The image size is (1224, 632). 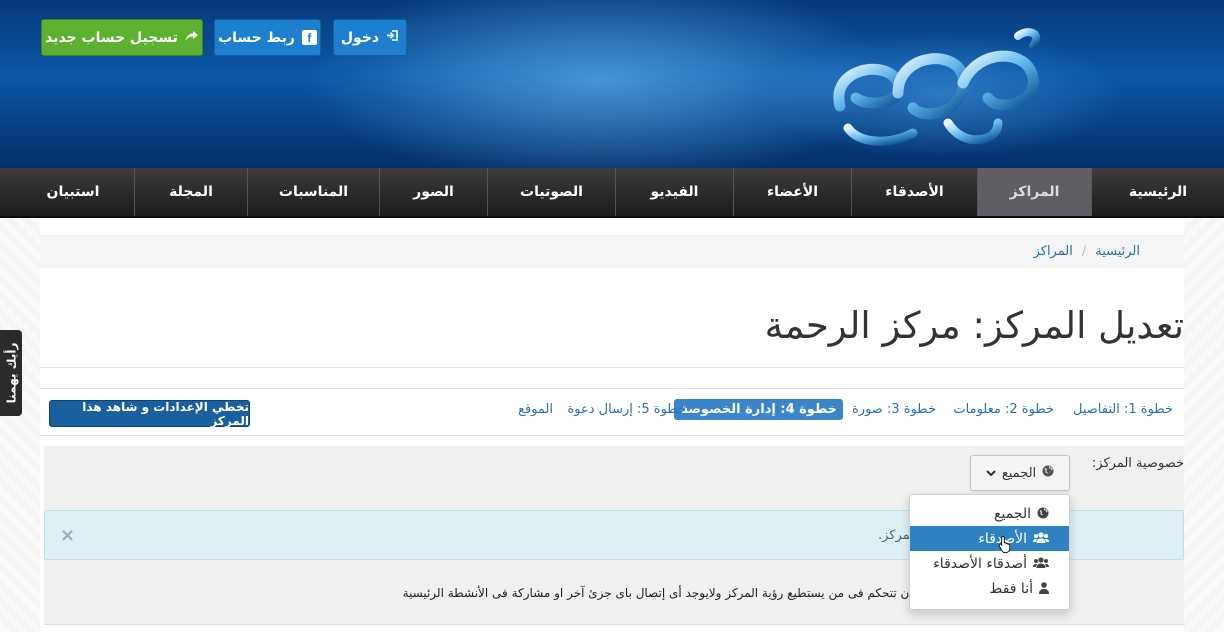 What do you see at coordinates (989, 538) in the screenshot?
I see `privacy-option-friends: الأصدقاء` at bounding box center [989, 538].